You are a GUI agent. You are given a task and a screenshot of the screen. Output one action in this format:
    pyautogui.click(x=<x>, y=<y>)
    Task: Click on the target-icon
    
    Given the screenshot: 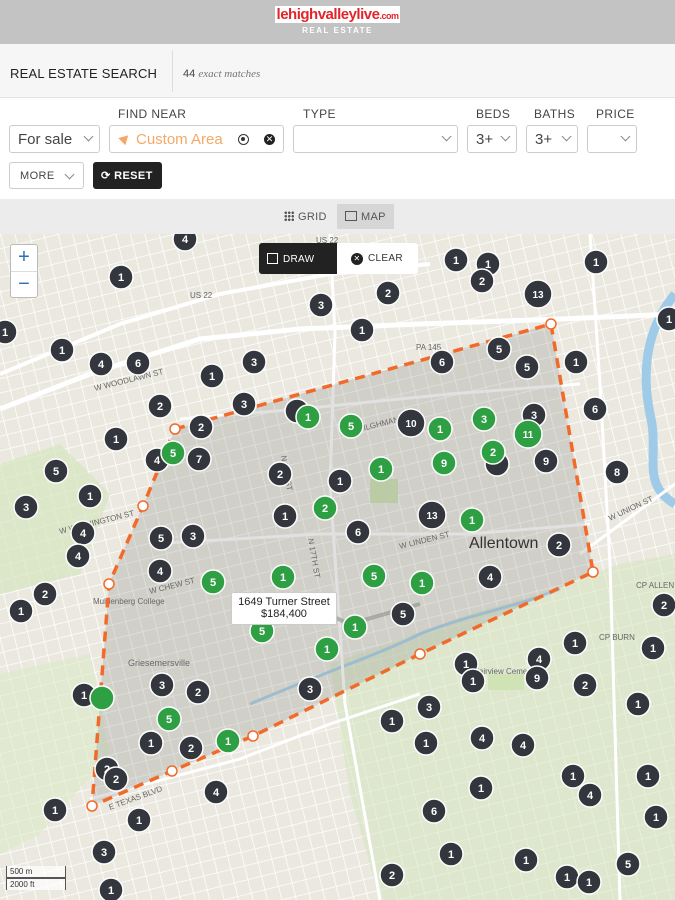 What is the action you would take?
    pyautogui.click(x=243, y=139)
    